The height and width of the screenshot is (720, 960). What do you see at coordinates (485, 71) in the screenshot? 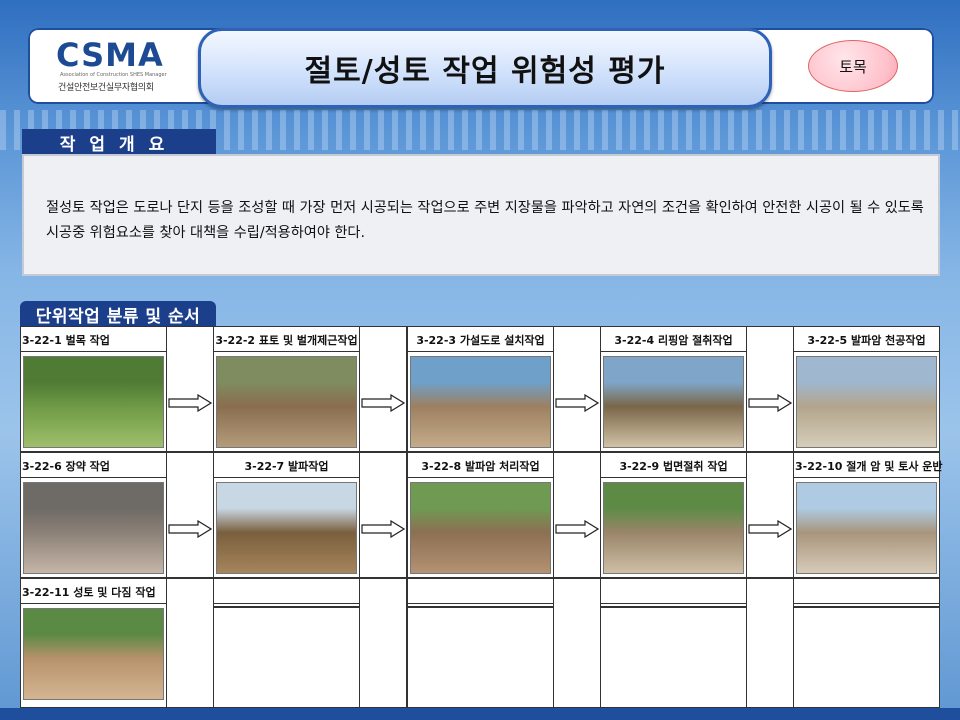
I see `page-title: 절토/성토 작업 위험성 평가` at bounding box center [485, 71].